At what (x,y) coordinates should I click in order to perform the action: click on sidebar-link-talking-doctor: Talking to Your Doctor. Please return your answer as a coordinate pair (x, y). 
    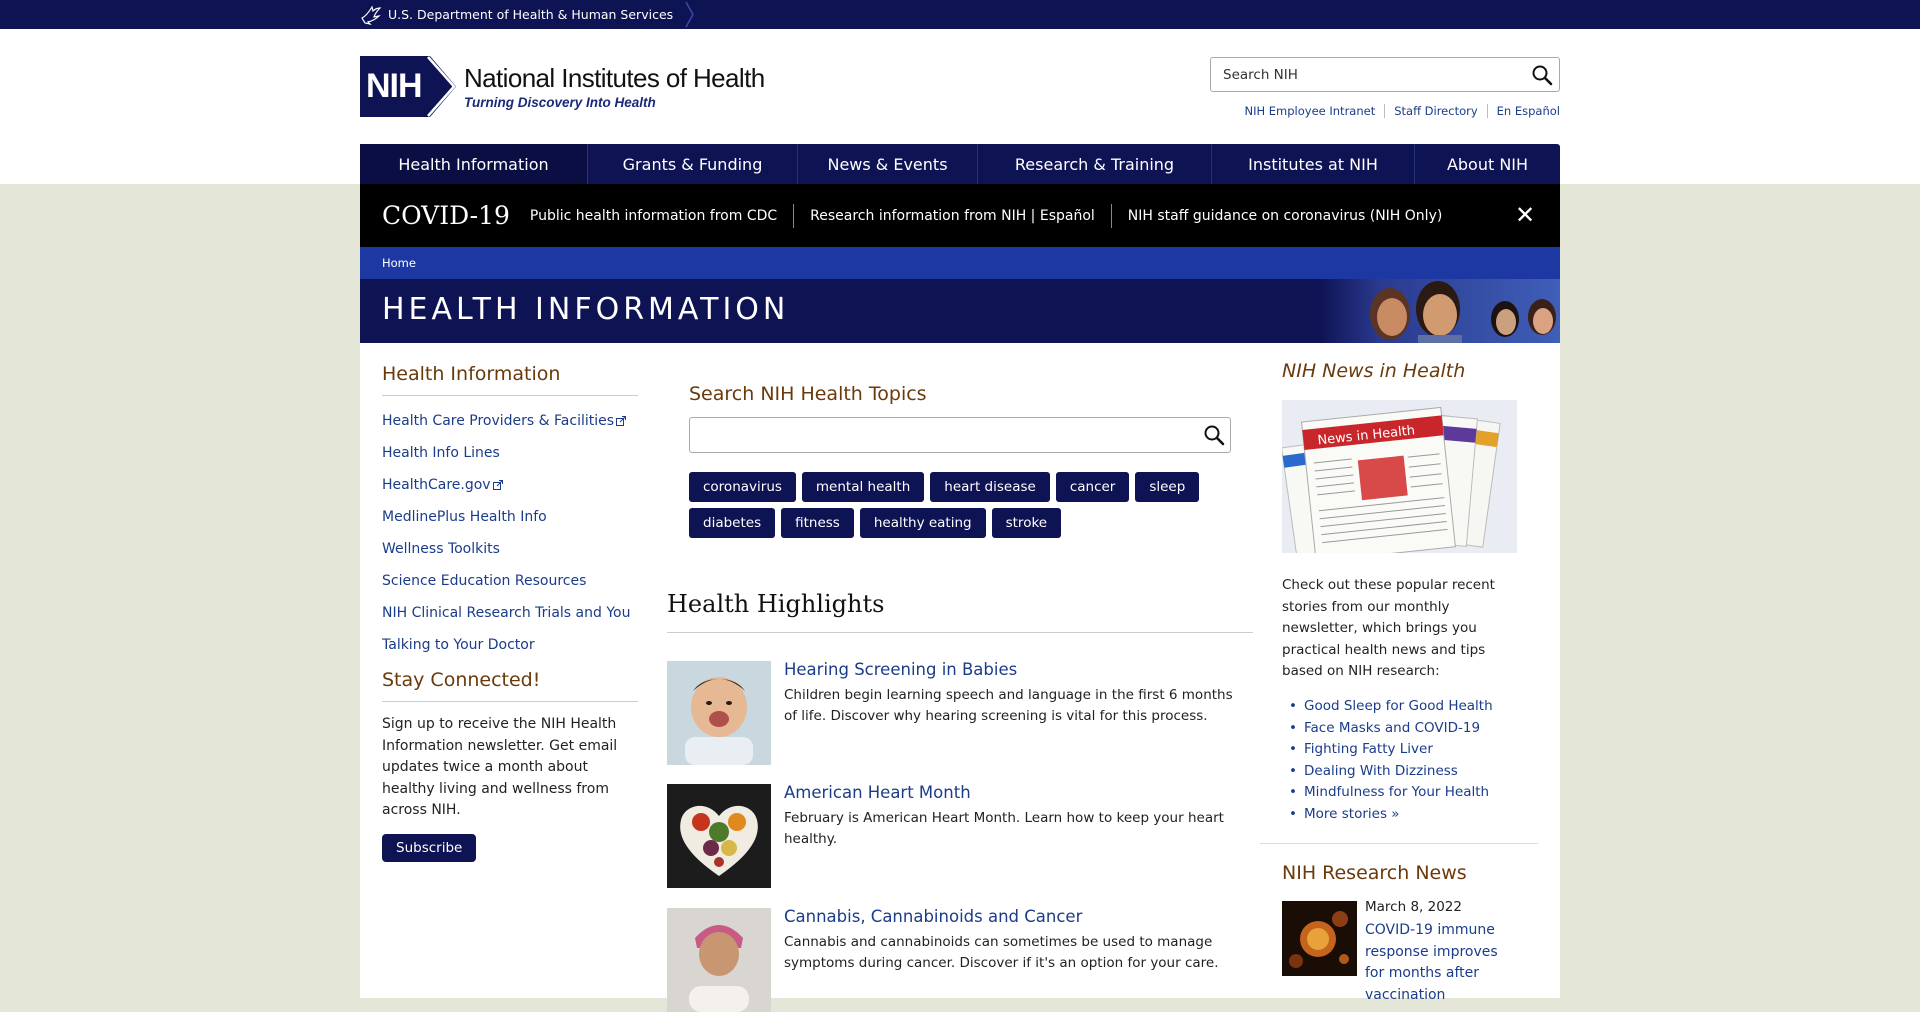
    Looking at the image, I should click on (458, 645).